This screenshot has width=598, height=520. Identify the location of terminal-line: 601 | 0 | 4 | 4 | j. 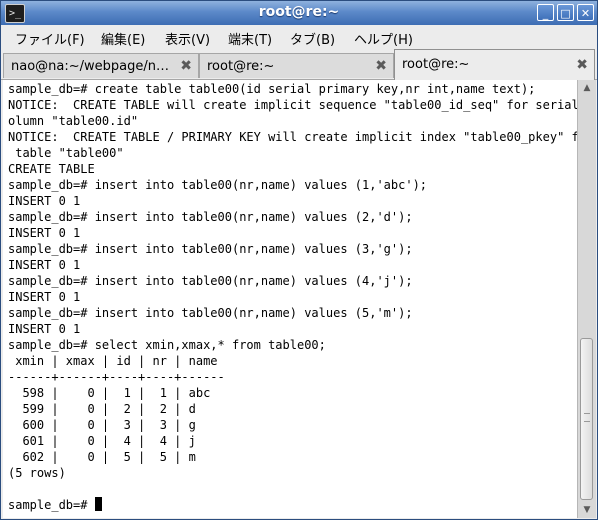
(102, 441).